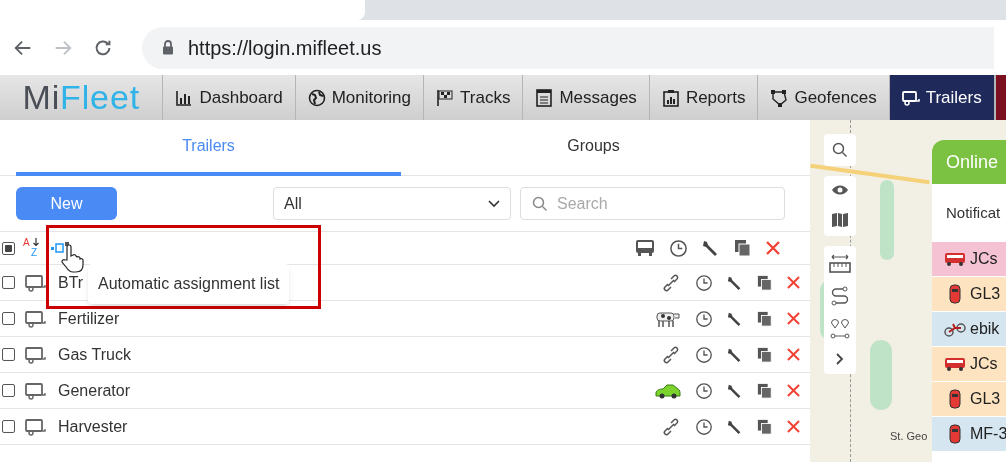  What do you see at coordinates (969, 329) in the screenshot?
I see `unit-item: ebik` at bounding box center [969, 329].